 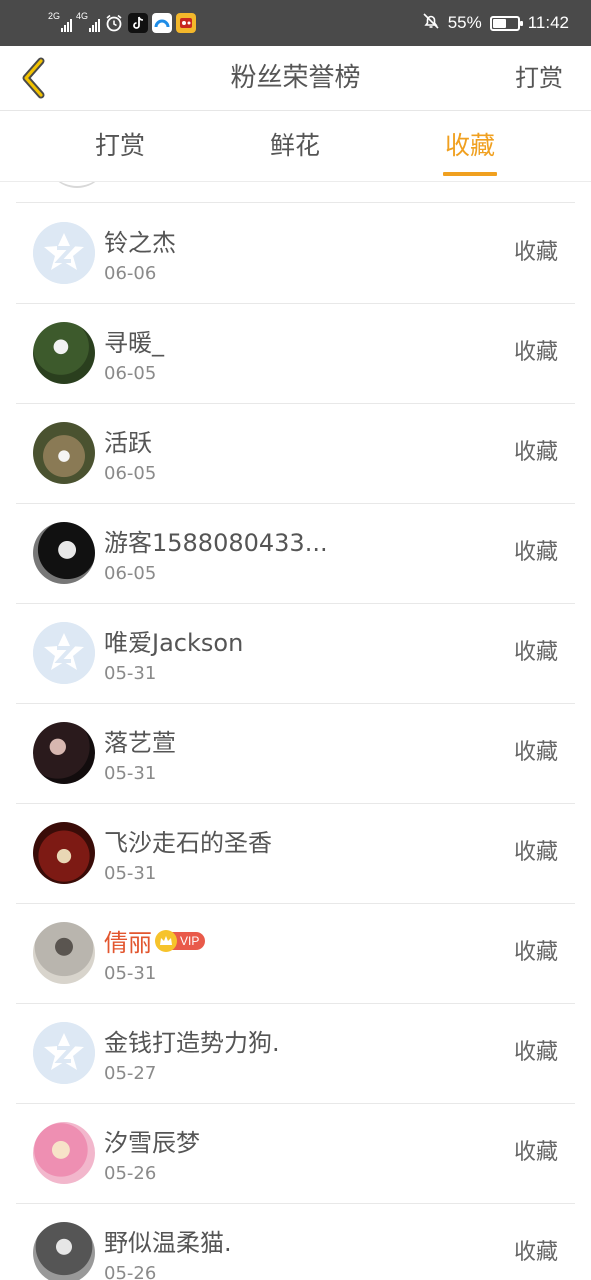 I want to click on user-name: 汐雪辰梦, so click(x=152, y=1140).